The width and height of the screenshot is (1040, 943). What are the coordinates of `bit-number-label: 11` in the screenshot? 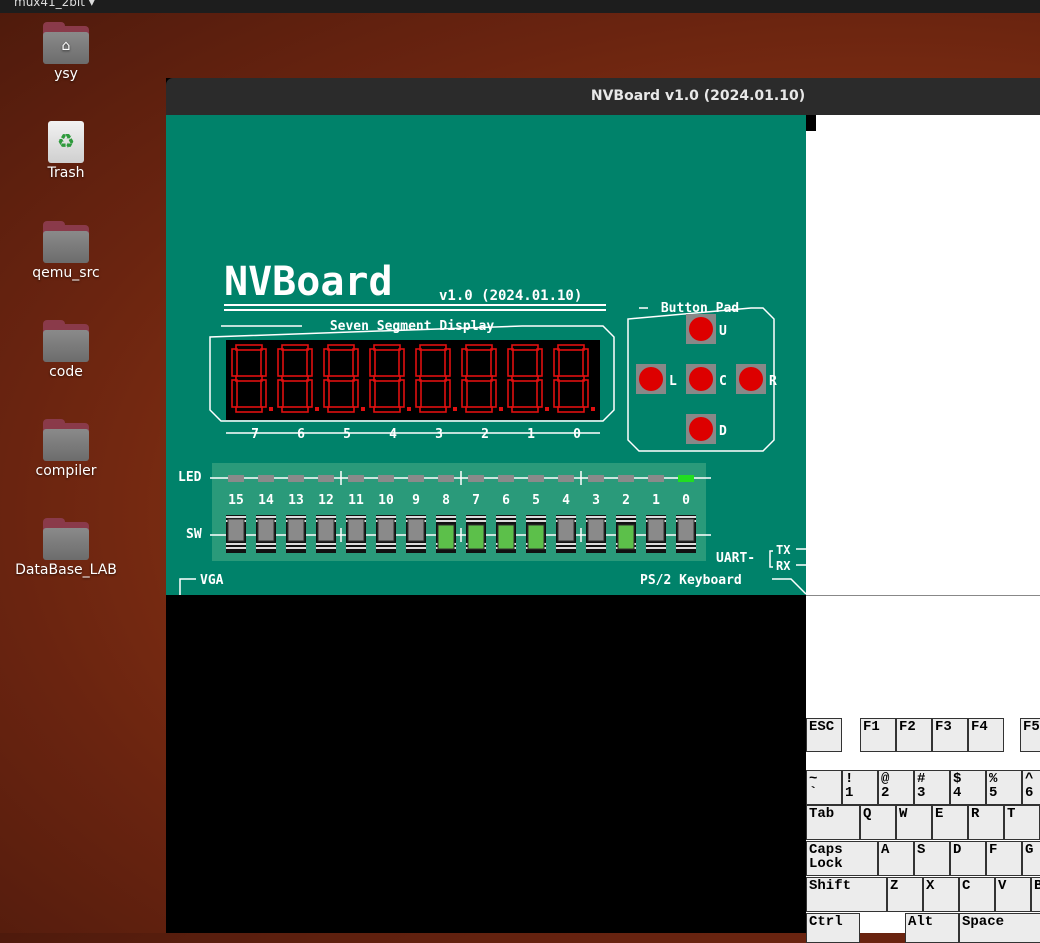 It's located at (356, 500).